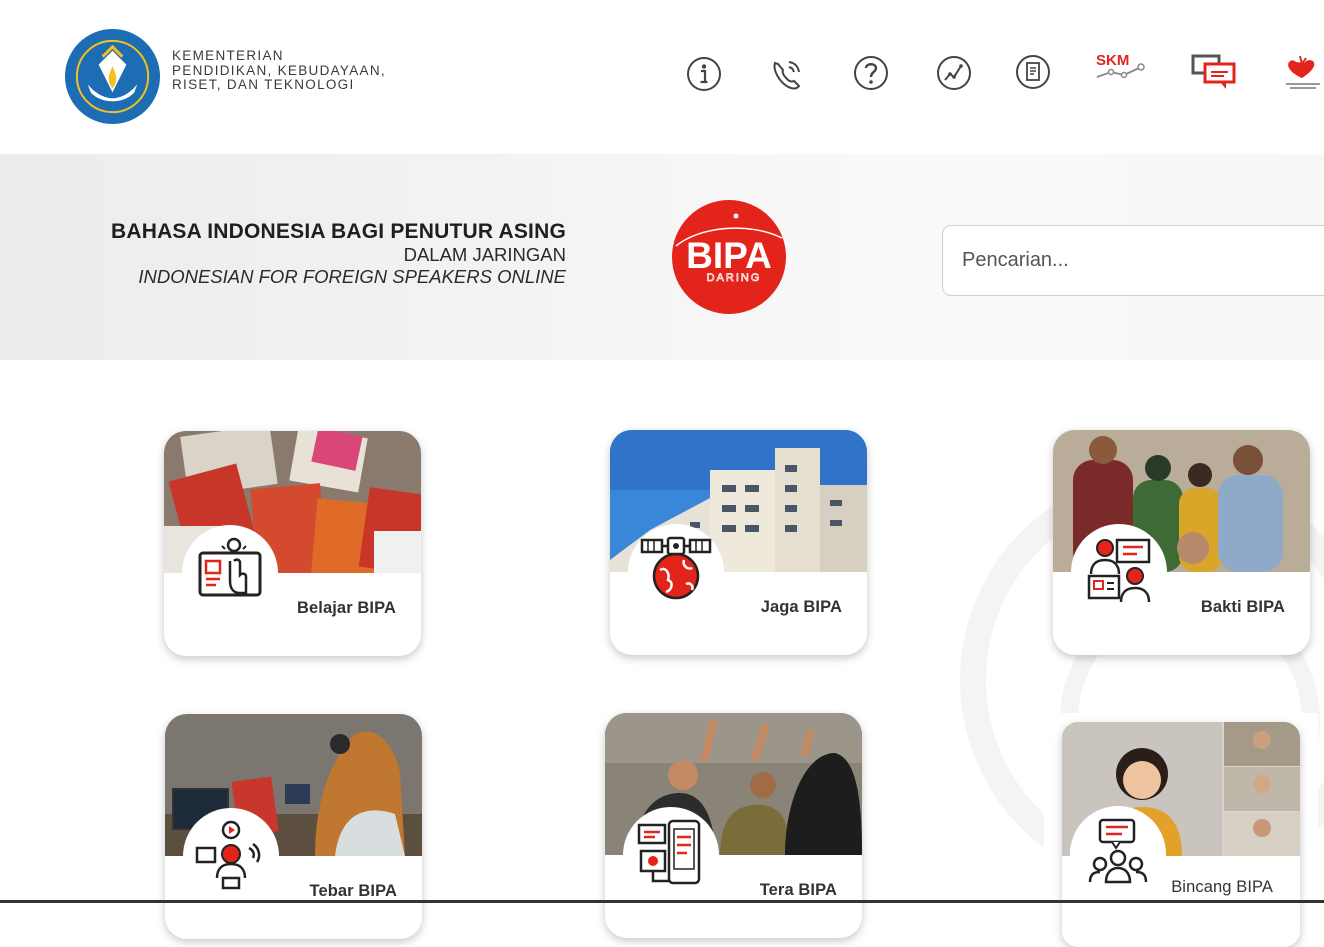 The width and height of the screenshot is (1324, 947). What do you see at coordinates (787, 74) in the screenshot?
I see `phone-icon` at bounding box center [787, 74].